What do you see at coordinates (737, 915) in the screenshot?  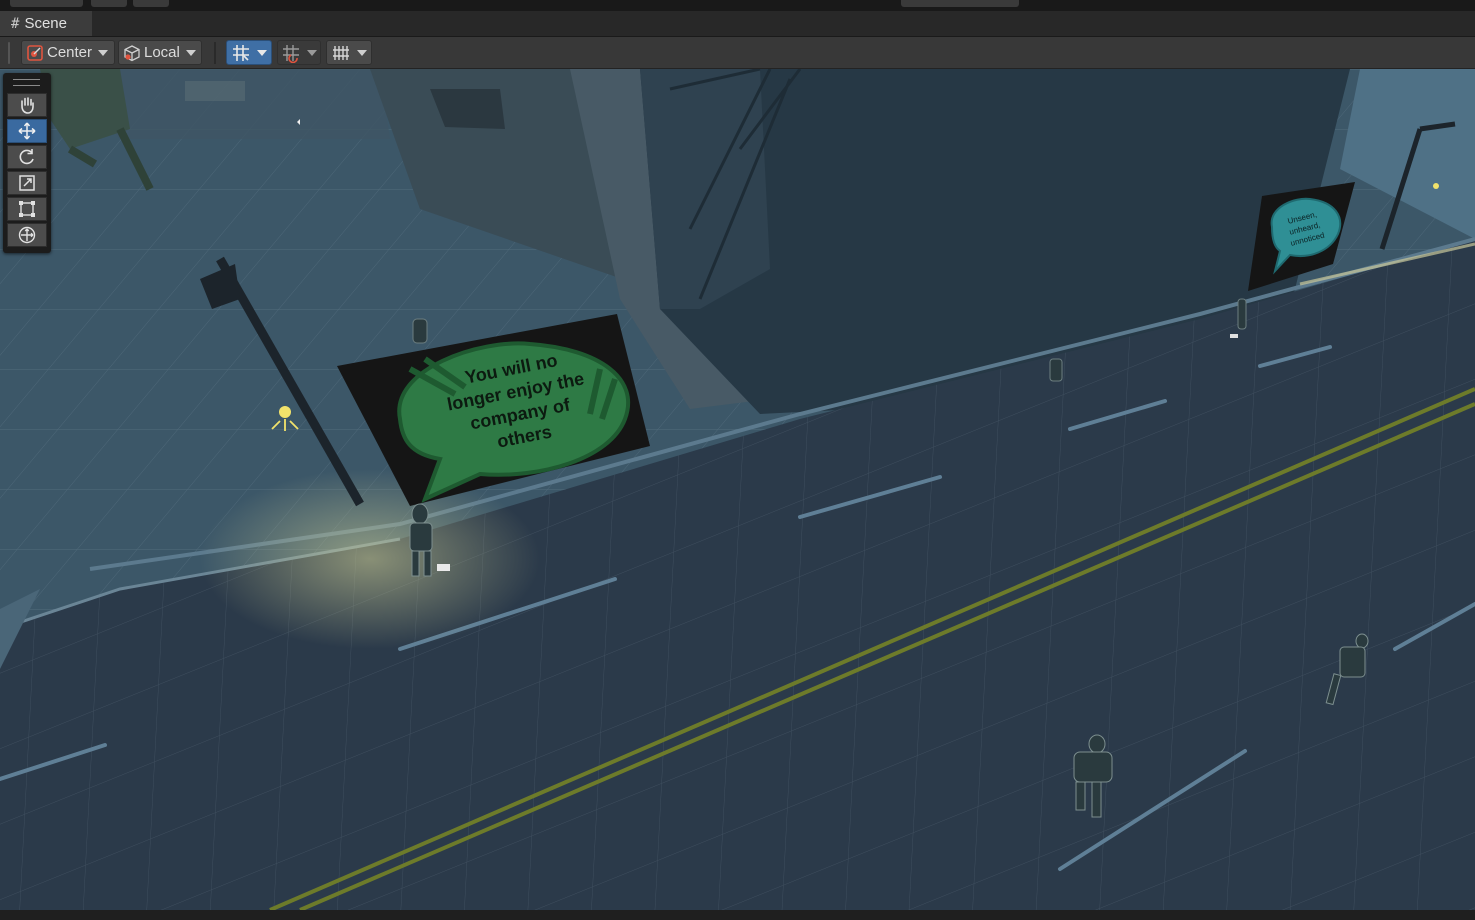 I see `bottom-status-bar` at bounding box center [737, 915].